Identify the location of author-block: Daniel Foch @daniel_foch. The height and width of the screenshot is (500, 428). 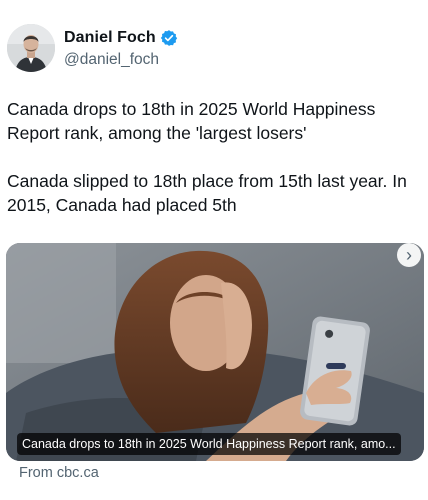
(121, 48).